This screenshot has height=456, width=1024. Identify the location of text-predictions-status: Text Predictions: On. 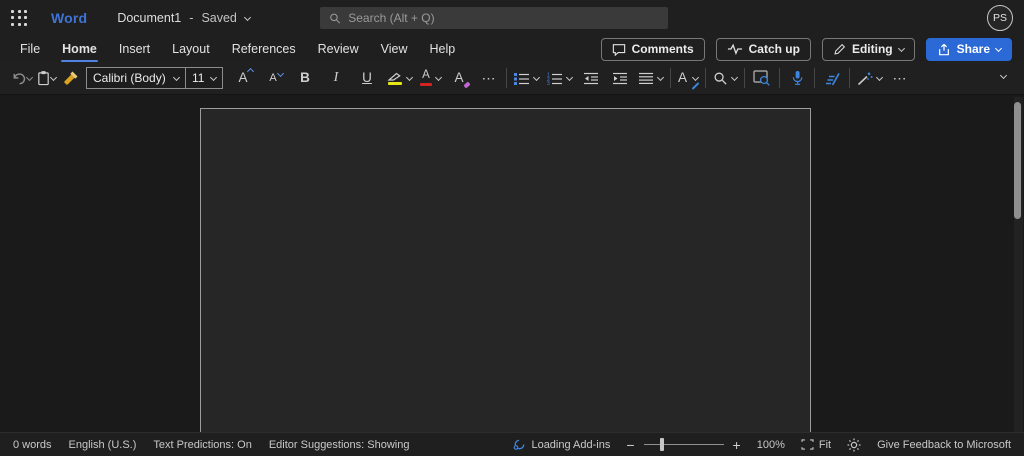
(202, 445).